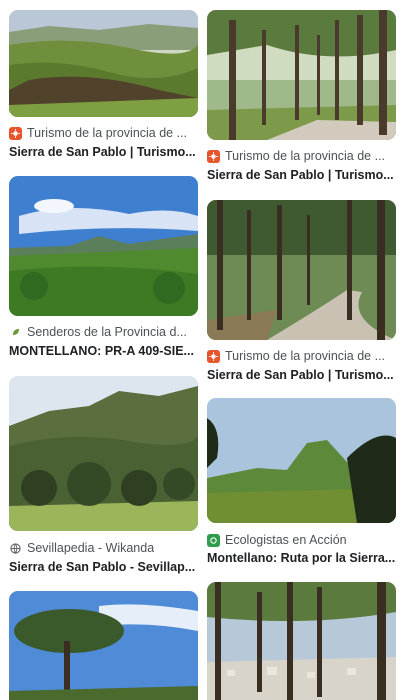  What do you see at coordinates (91, 548) in the screenshot?
I see `result-source-label: Sevillapedia - Wikanda` at bounding box center [91, 548].